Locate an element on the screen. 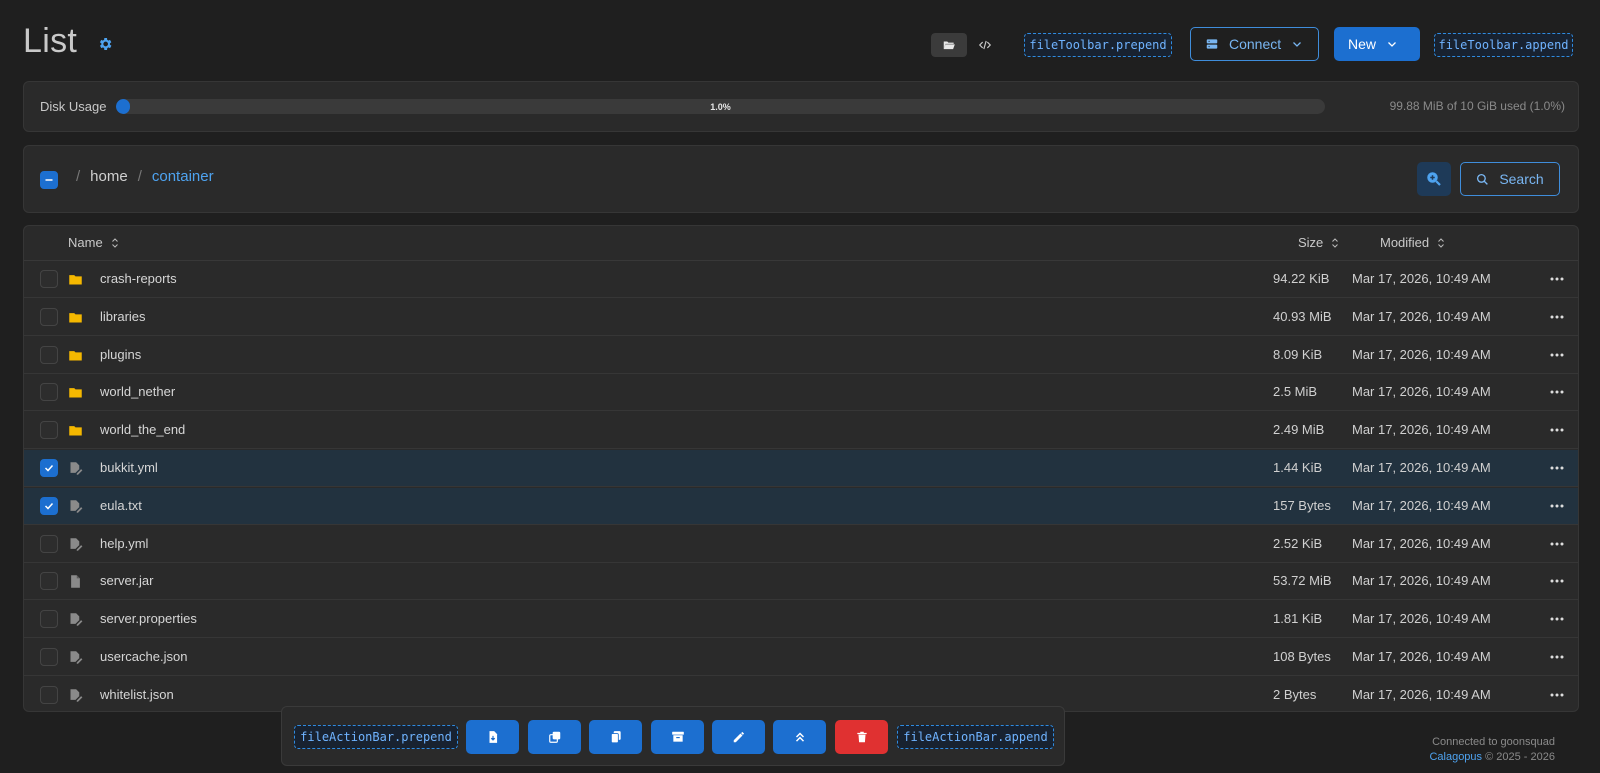  table-row: eula.txt 157 Bytes Mar 17, 2026, 10:49 AM is located at coordinates (801, 506).